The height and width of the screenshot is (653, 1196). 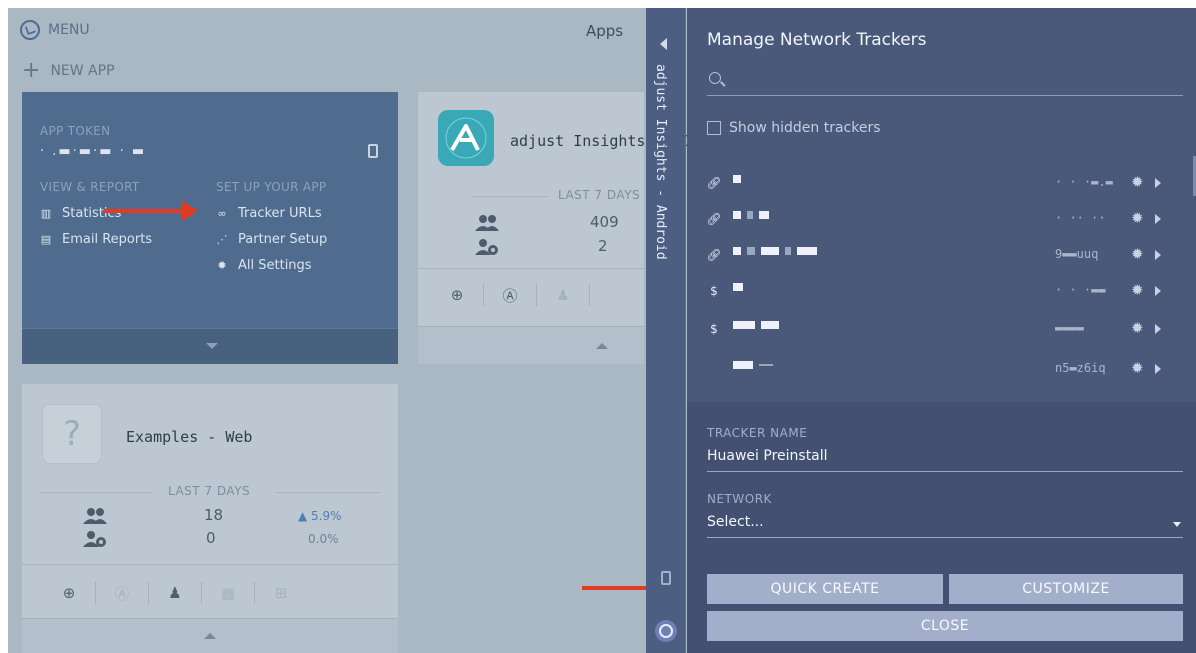 What do you see at coordinates (275, 265) in the screenshot?
I see `all-settings-label: All Settings` at bounding box center [275, 265].